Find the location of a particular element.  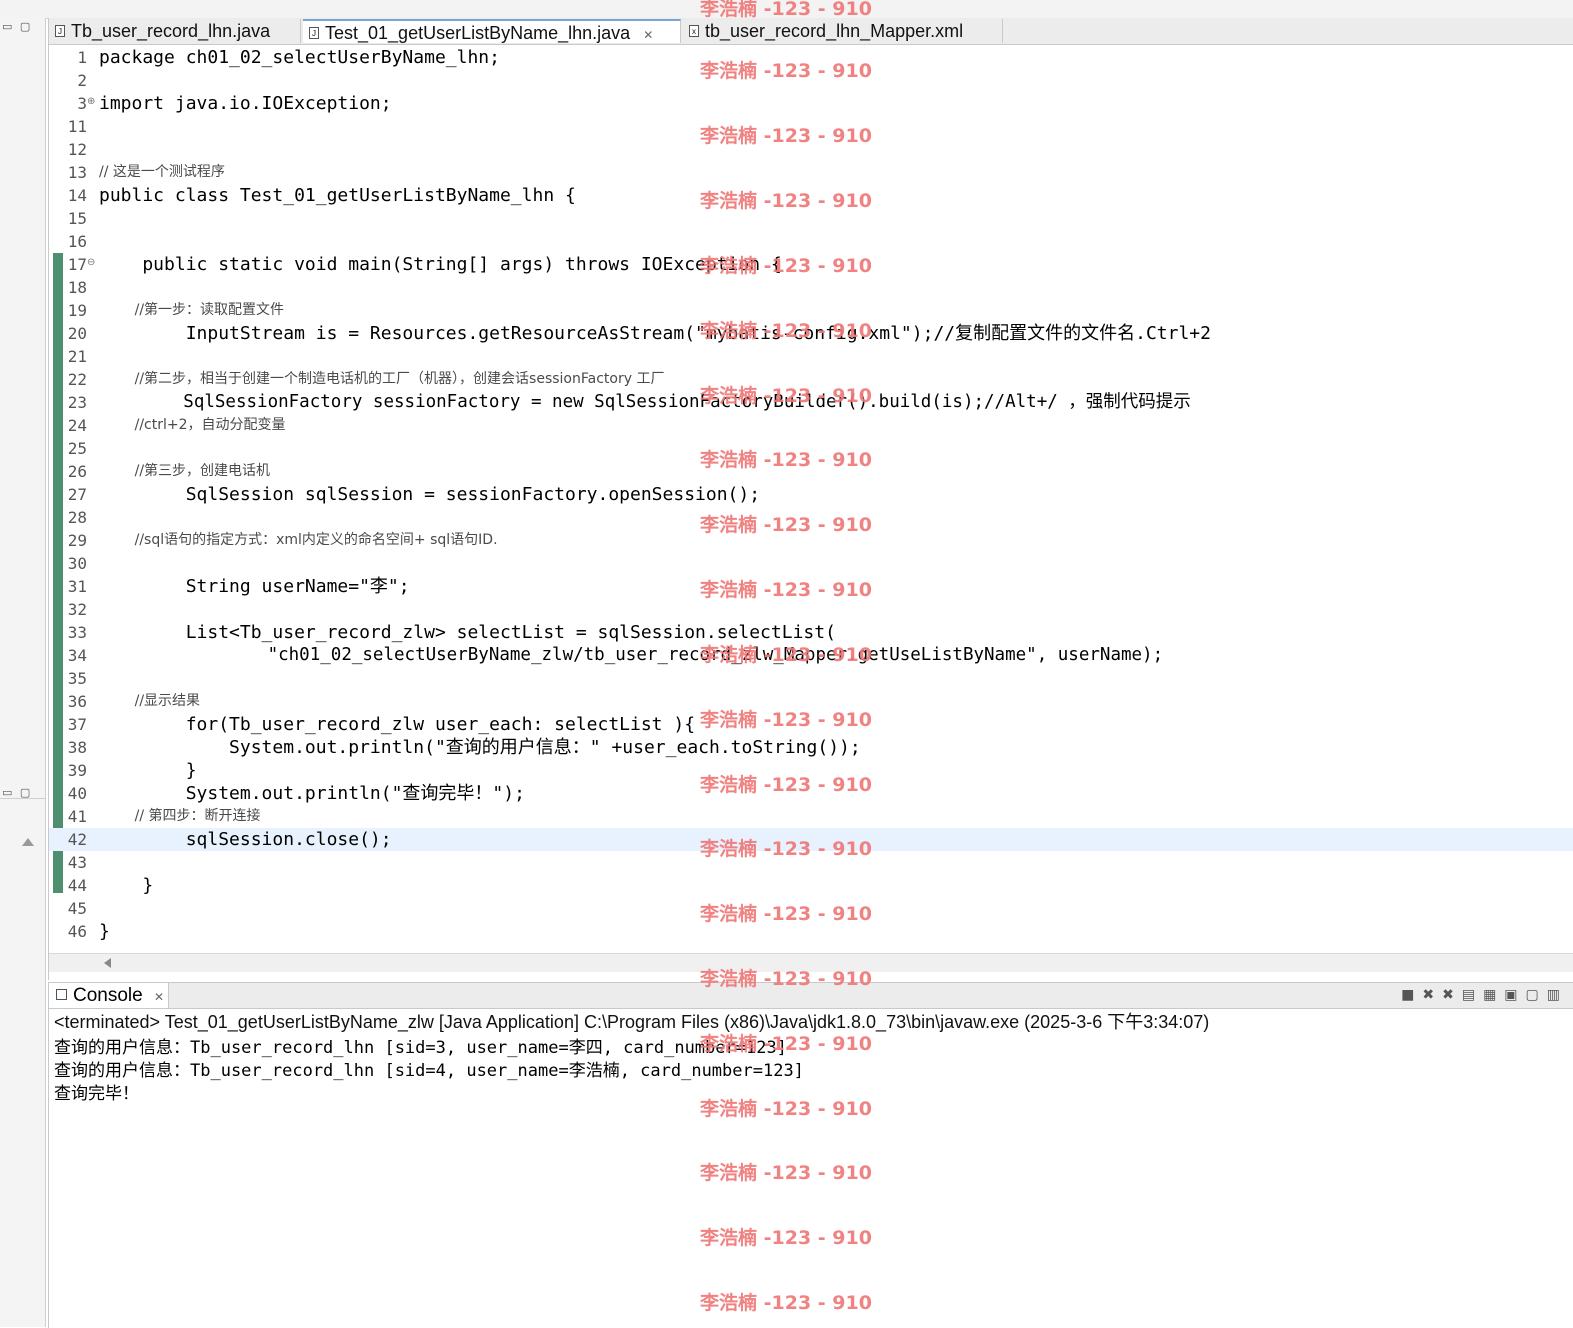

code-line: 13// 这是一个测试程序 is located at coordinates (146, 172).